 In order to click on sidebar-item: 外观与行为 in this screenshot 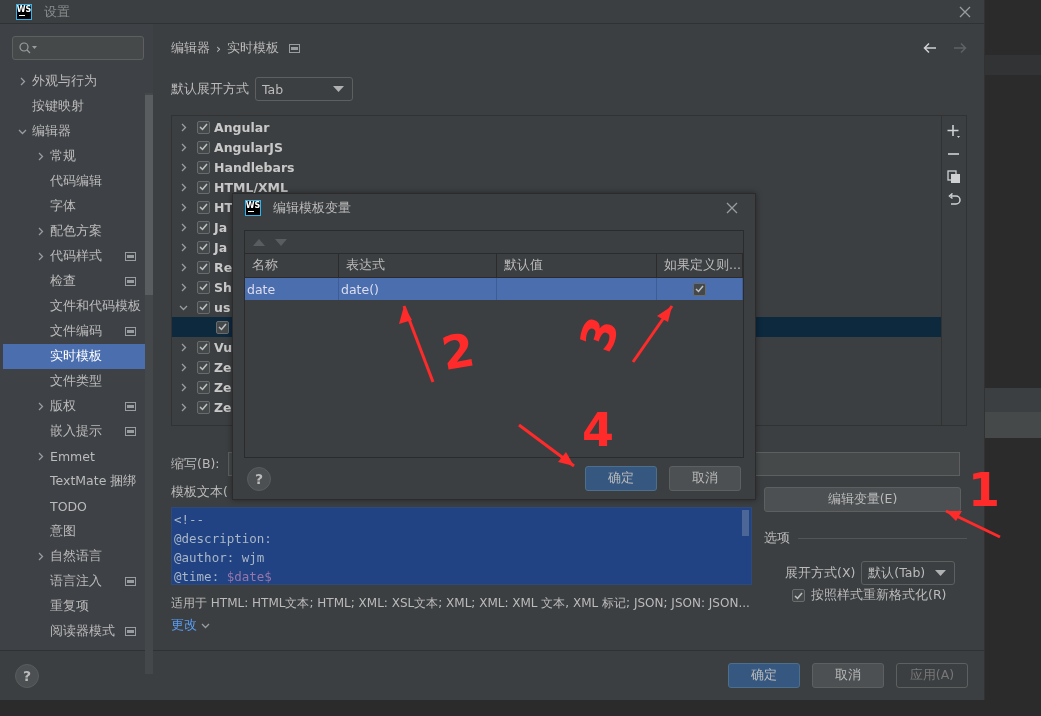, I will do `click(74, 81)`.